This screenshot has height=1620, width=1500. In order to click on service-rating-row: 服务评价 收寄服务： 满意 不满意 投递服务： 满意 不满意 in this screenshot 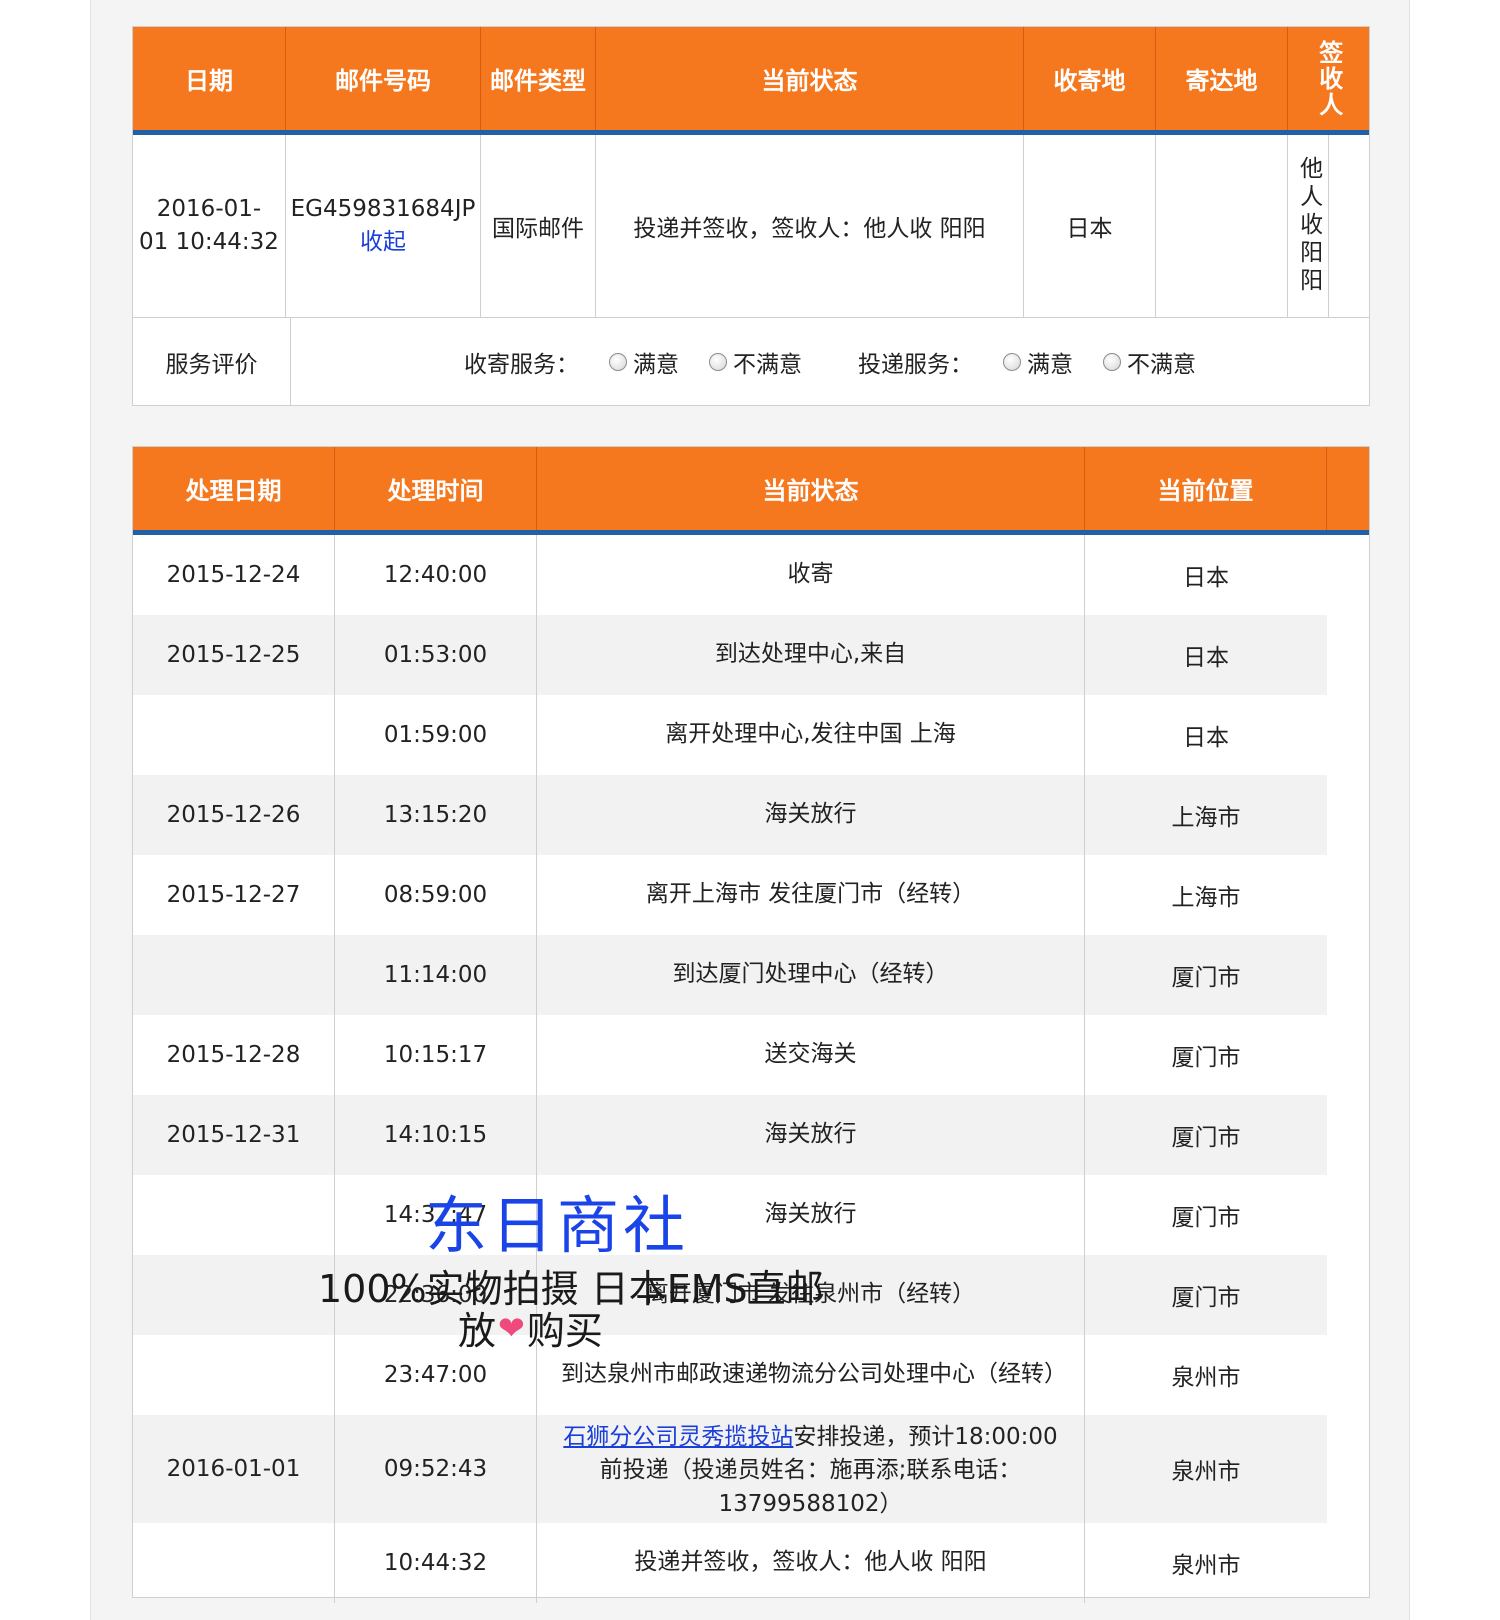, I will do `click(751, 361)`.